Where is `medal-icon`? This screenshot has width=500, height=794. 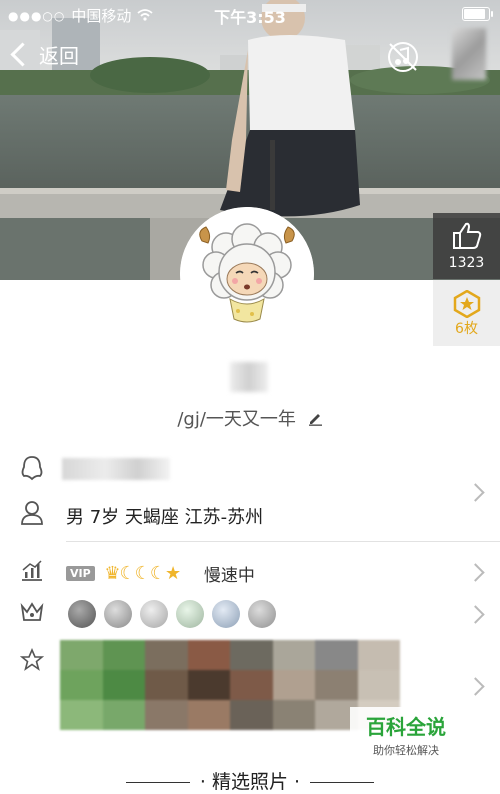 medal-icon is located at coordinates (466, 304).